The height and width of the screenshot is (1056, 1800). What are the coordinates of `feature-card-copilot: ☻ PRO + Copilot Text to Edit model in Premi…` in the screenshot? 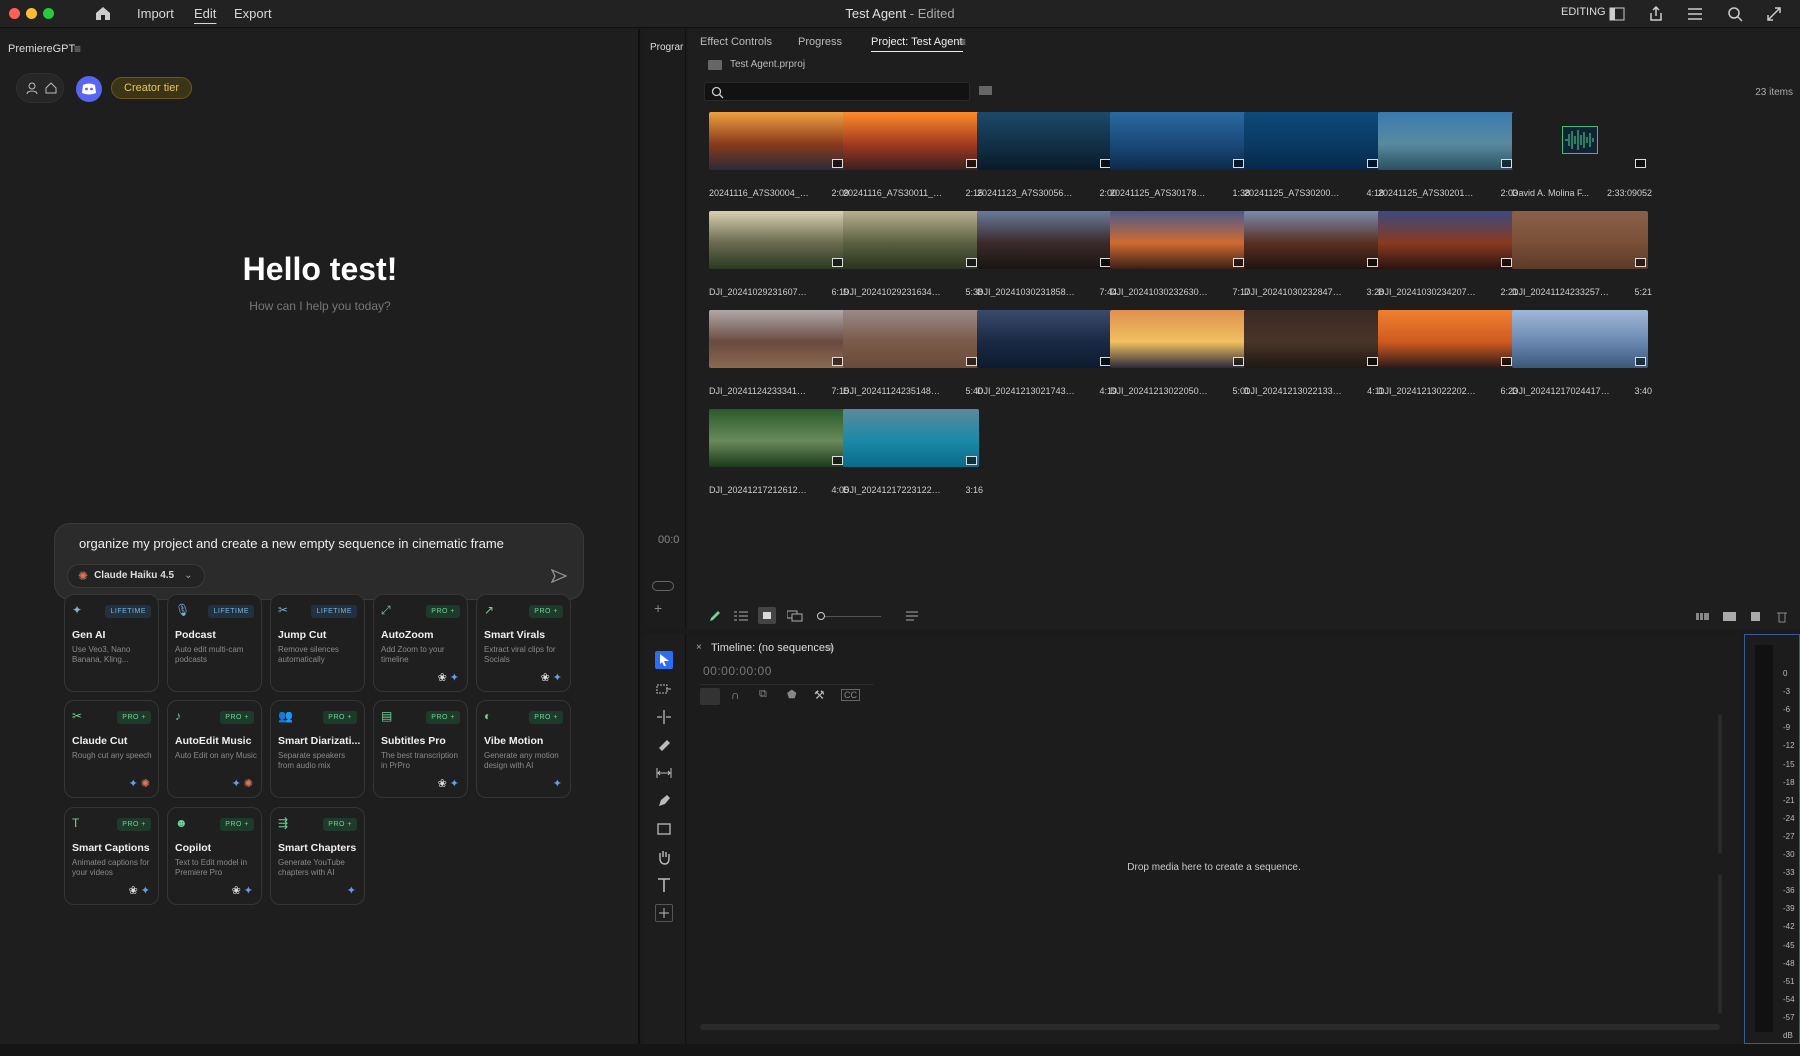 It's located at (214, 856).